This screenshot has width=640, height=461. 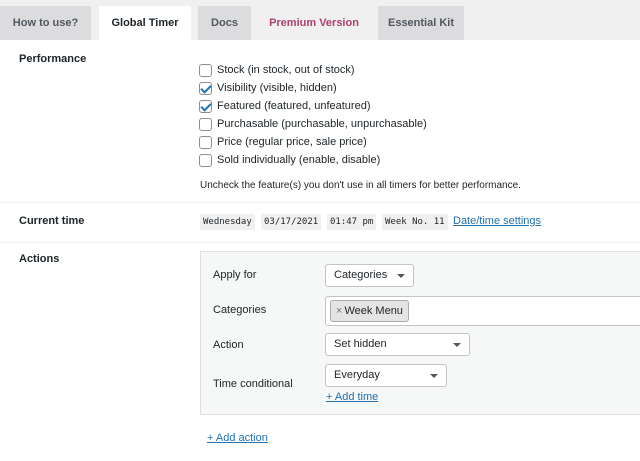 What do you see at coordinates (357, 375) in the screenshot?
I see `time-conditional-value: Everyday` at bounding box center [357, 375].